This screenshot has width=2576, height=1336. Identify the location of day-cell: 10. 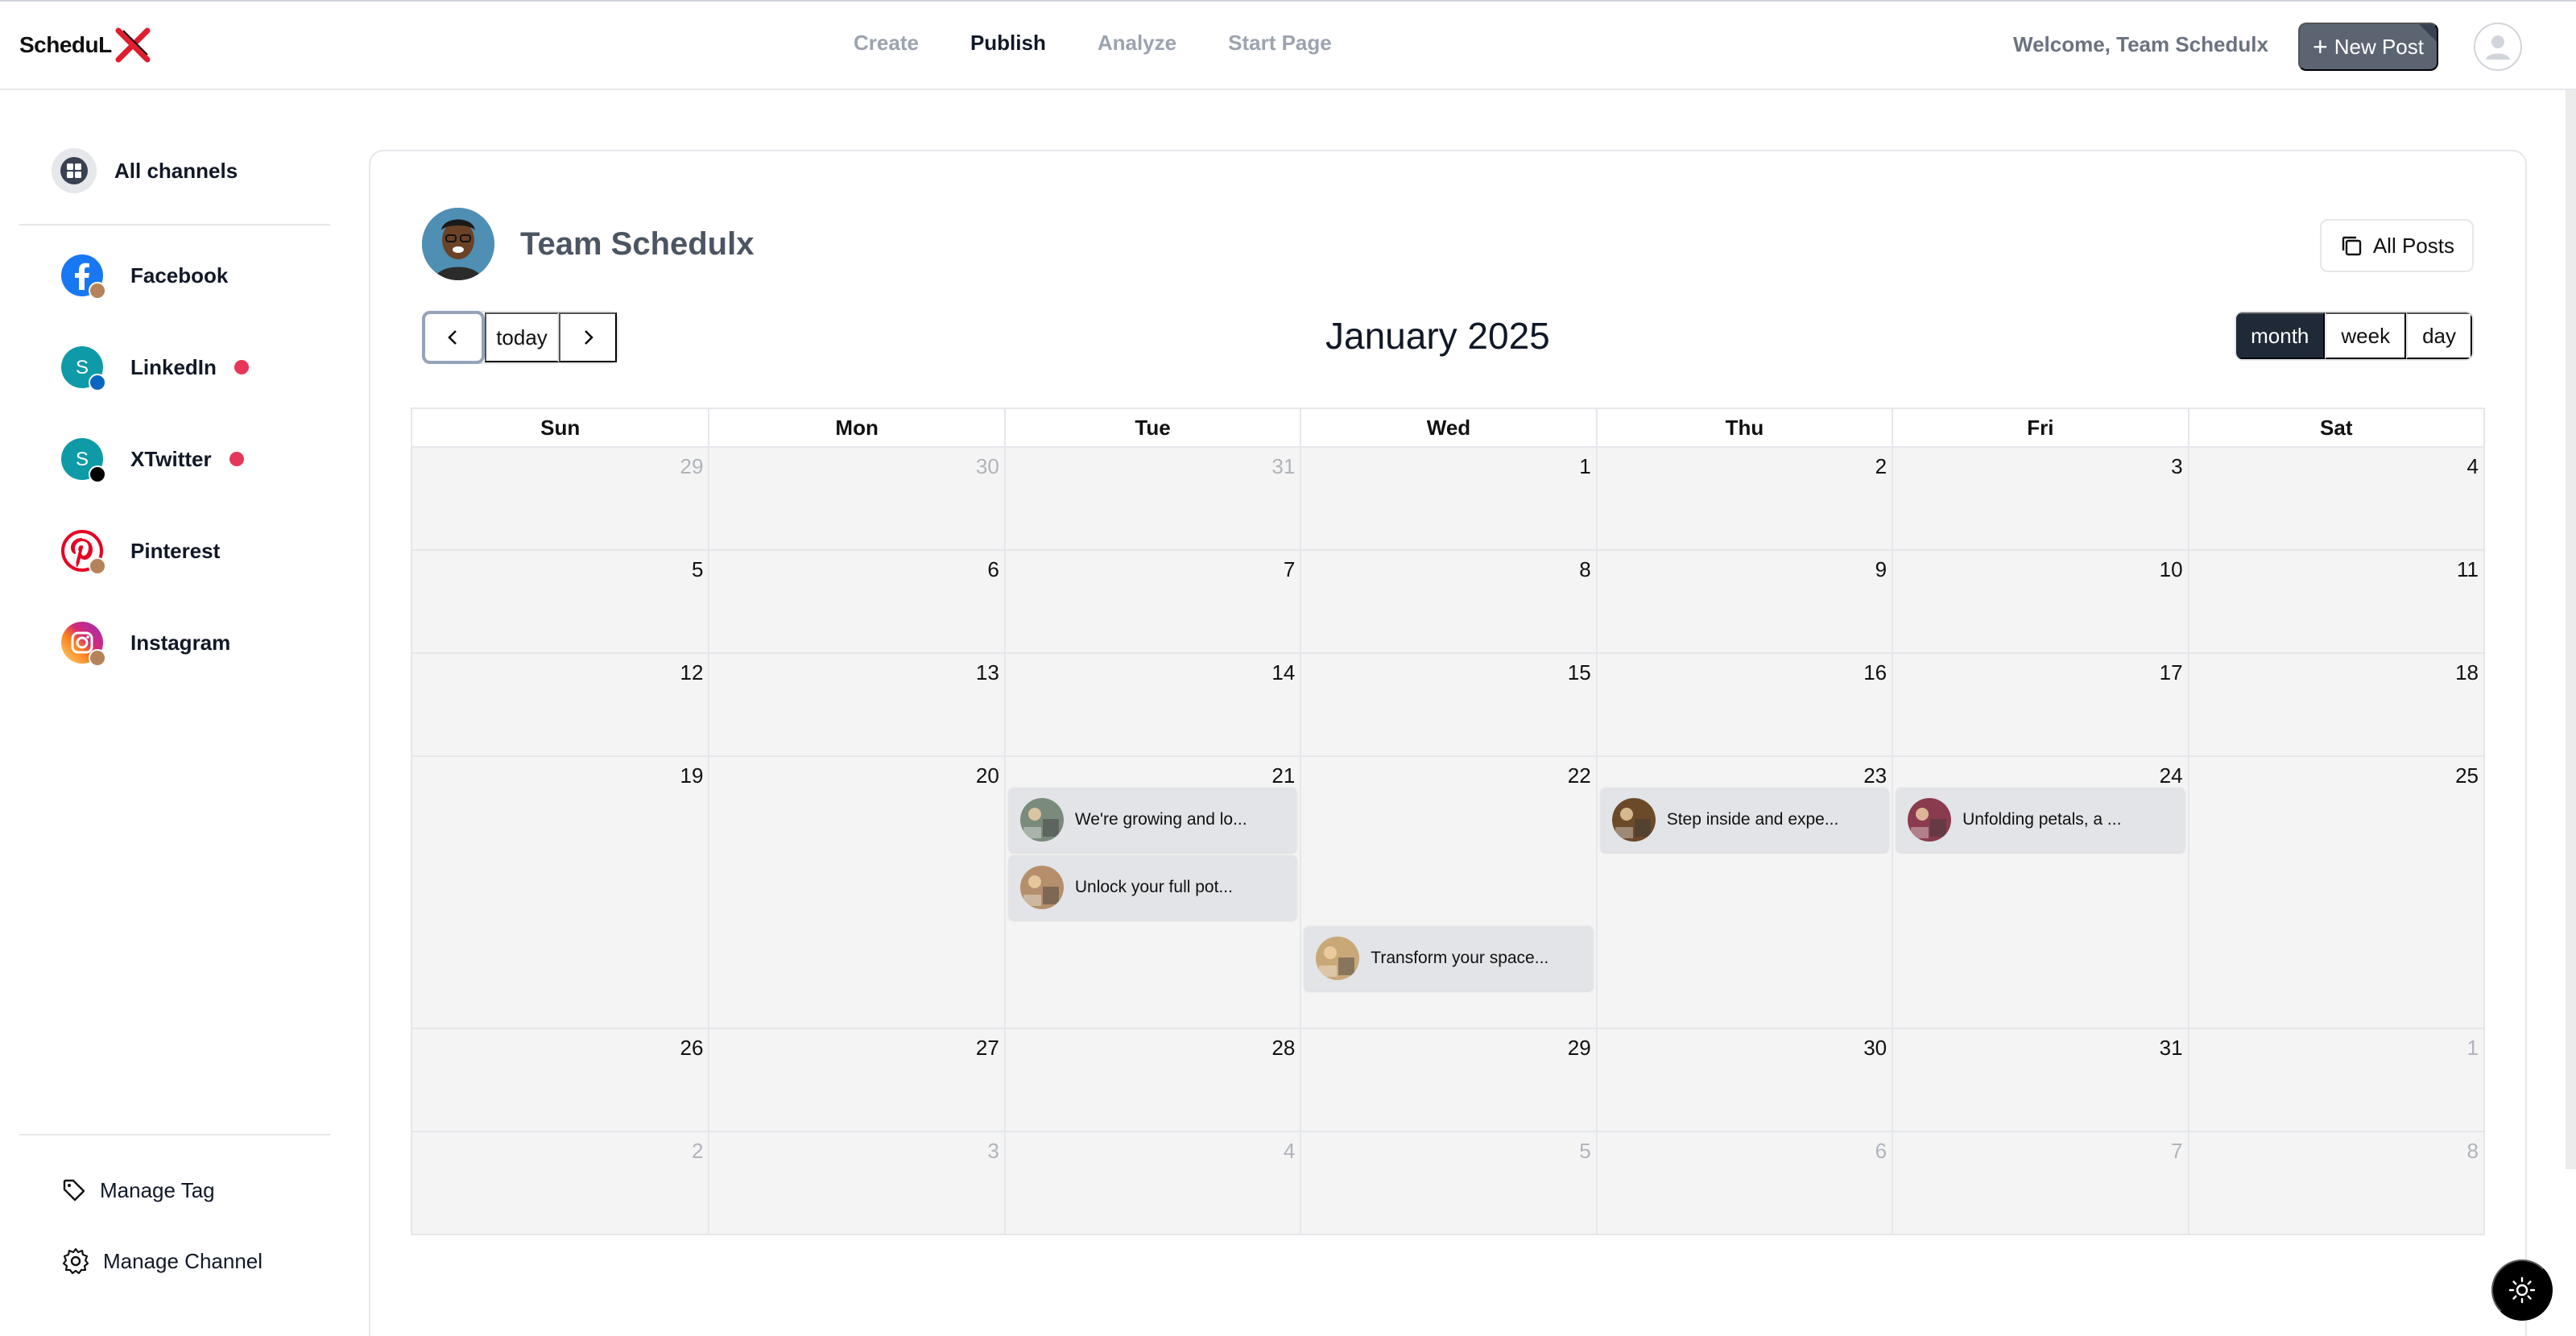
(2040, 601).